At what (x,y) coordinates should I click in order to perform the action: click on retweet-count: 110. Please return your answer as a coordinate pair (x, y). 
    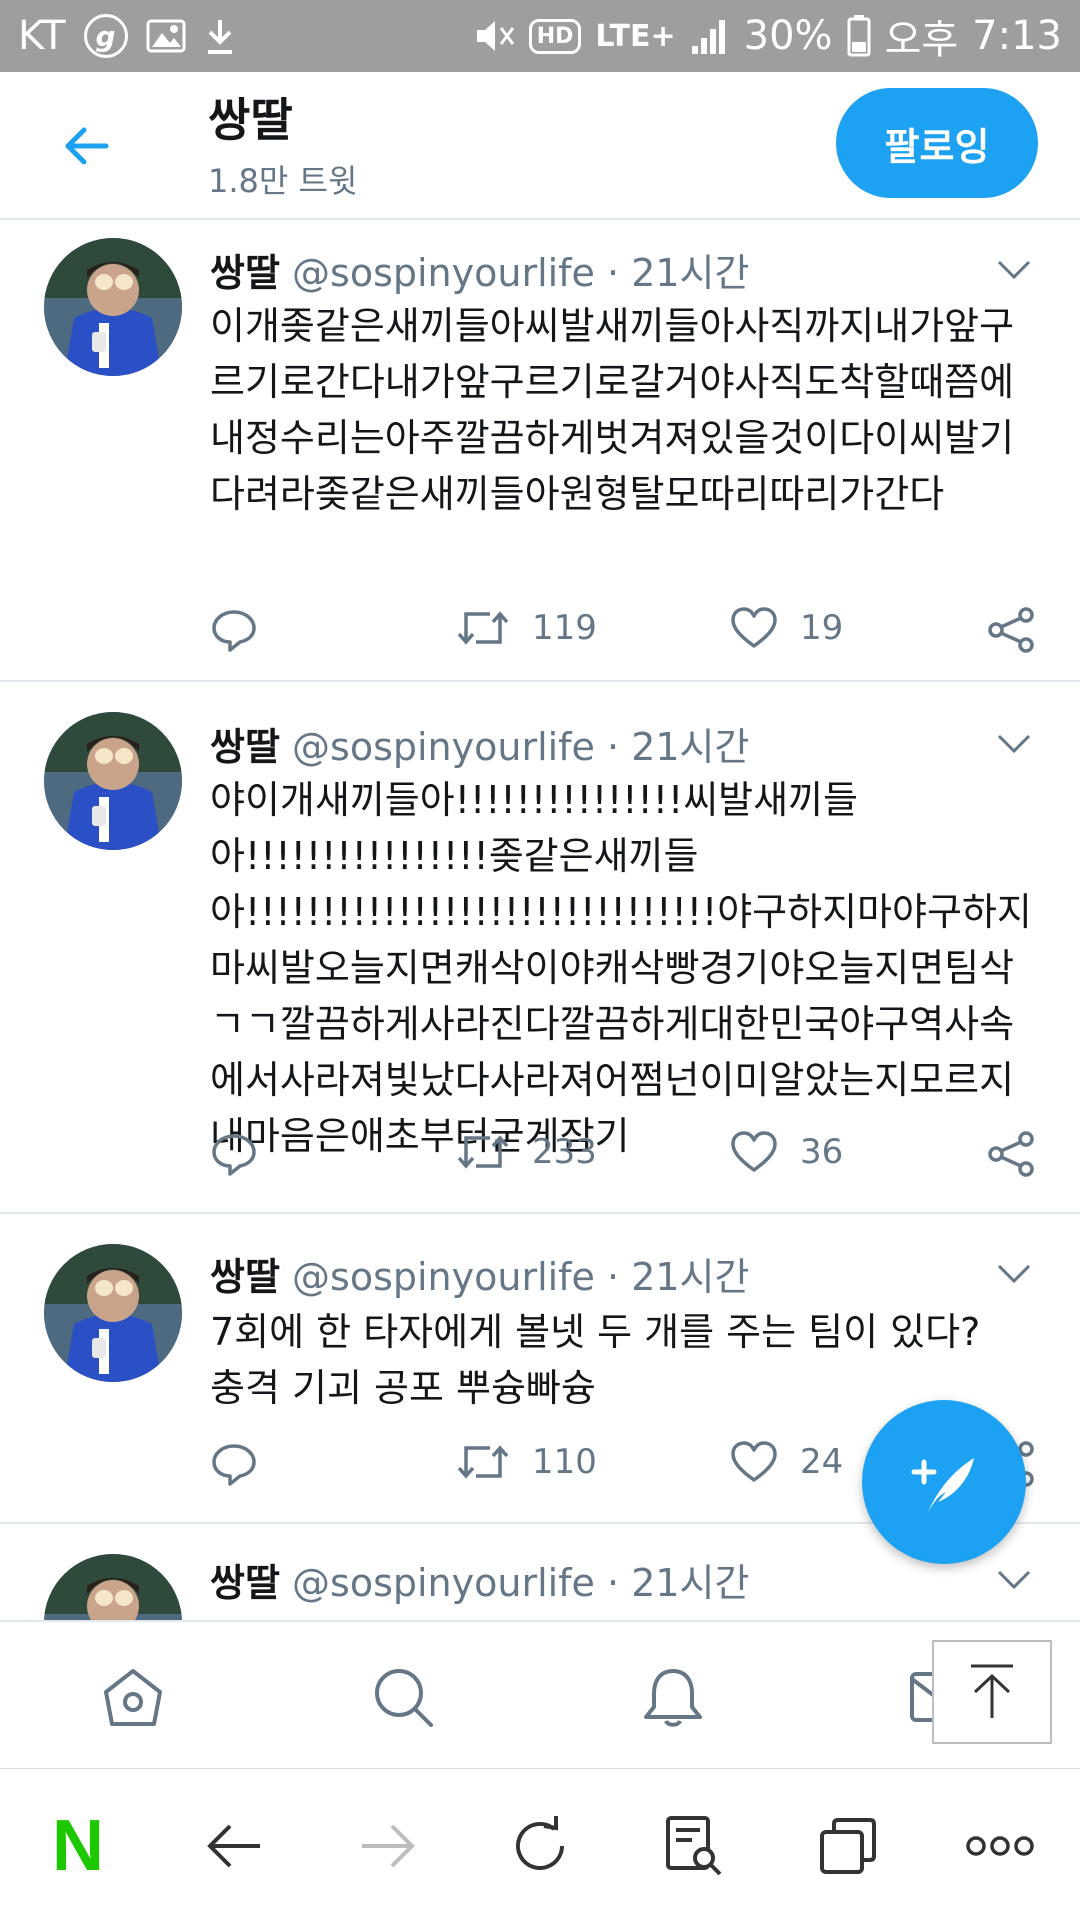
    Looking at the image, I should click on (564, 1462).